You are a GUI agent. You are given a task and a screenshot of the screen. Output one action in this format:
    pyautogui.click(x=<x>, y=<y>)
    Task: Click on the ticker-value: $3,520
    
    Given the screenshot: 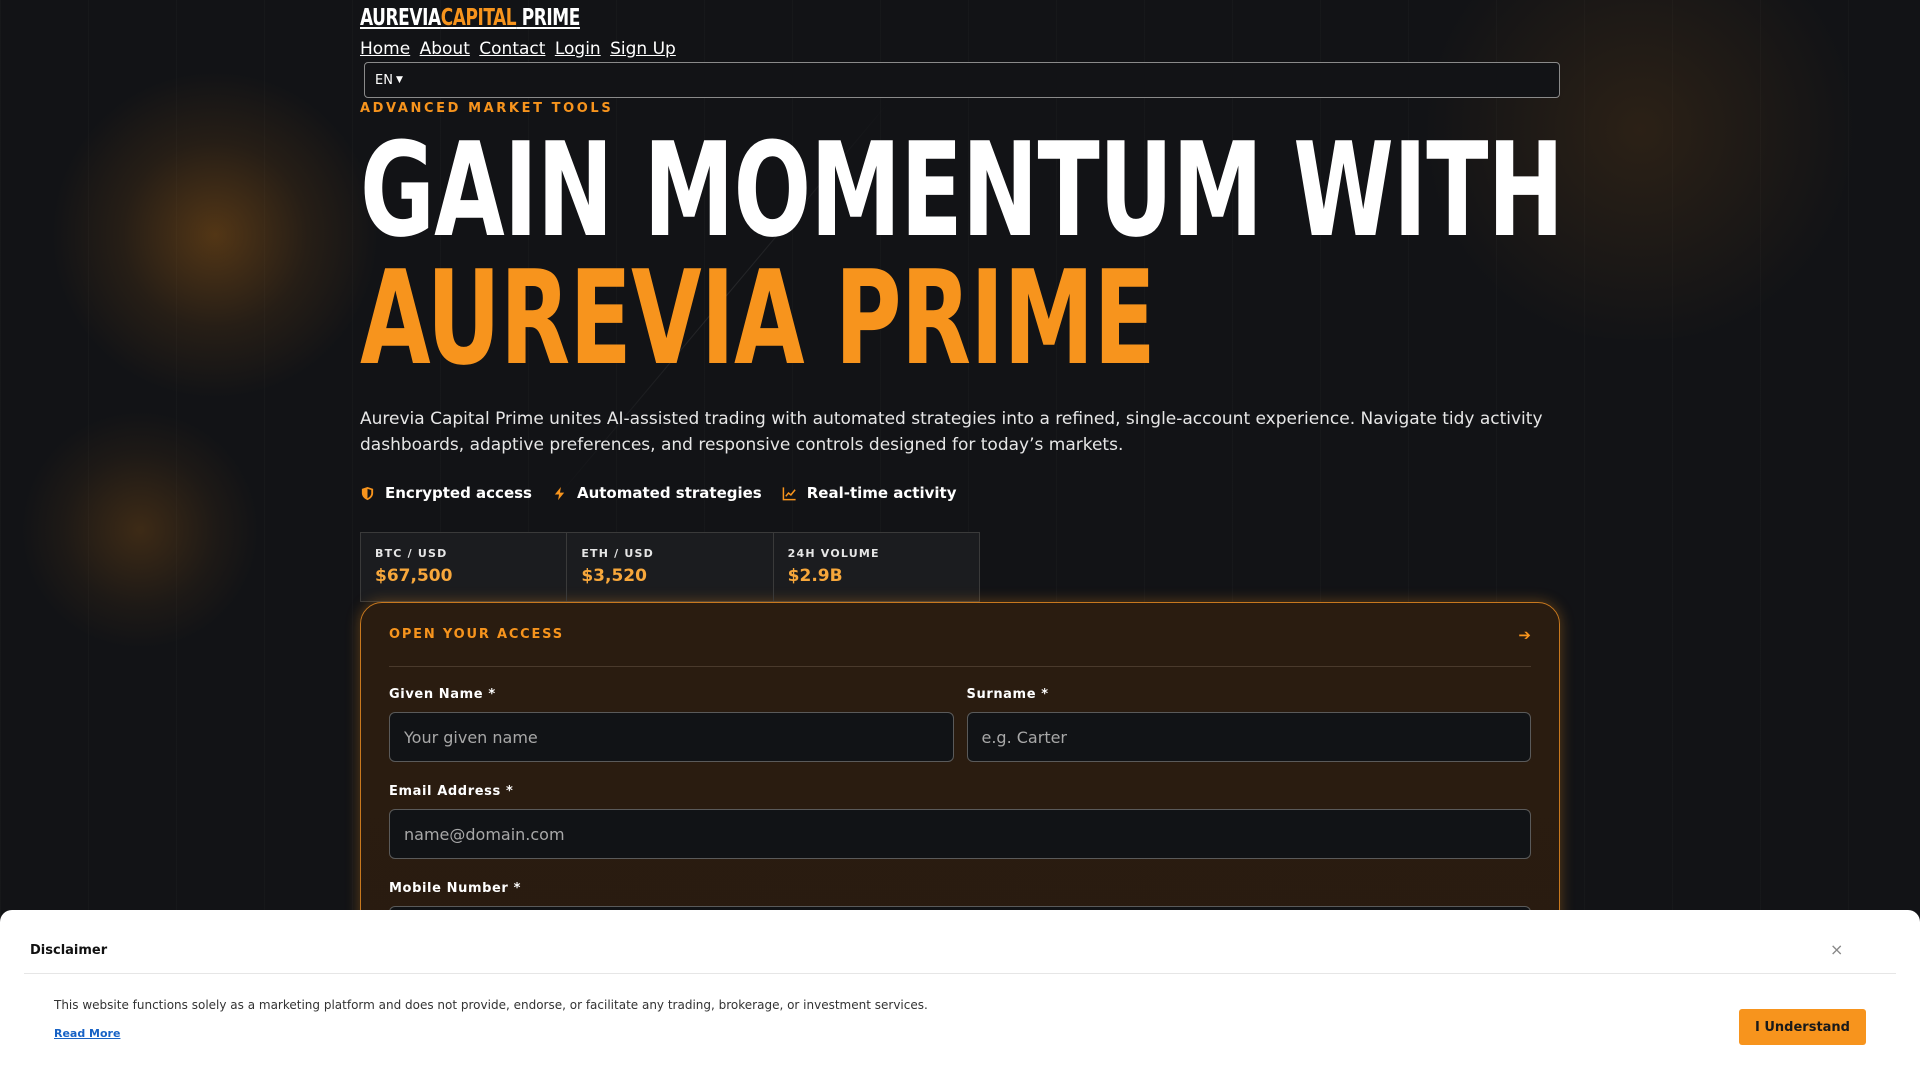 What is the action you would take?
    pyautogui.click(x=614, y=576)
    